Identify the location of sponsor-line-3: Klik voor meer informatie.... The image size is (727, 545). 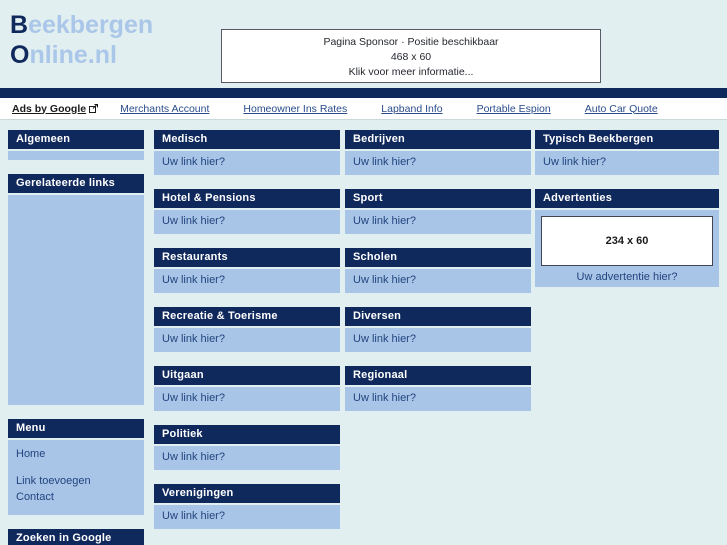
(411, 72).